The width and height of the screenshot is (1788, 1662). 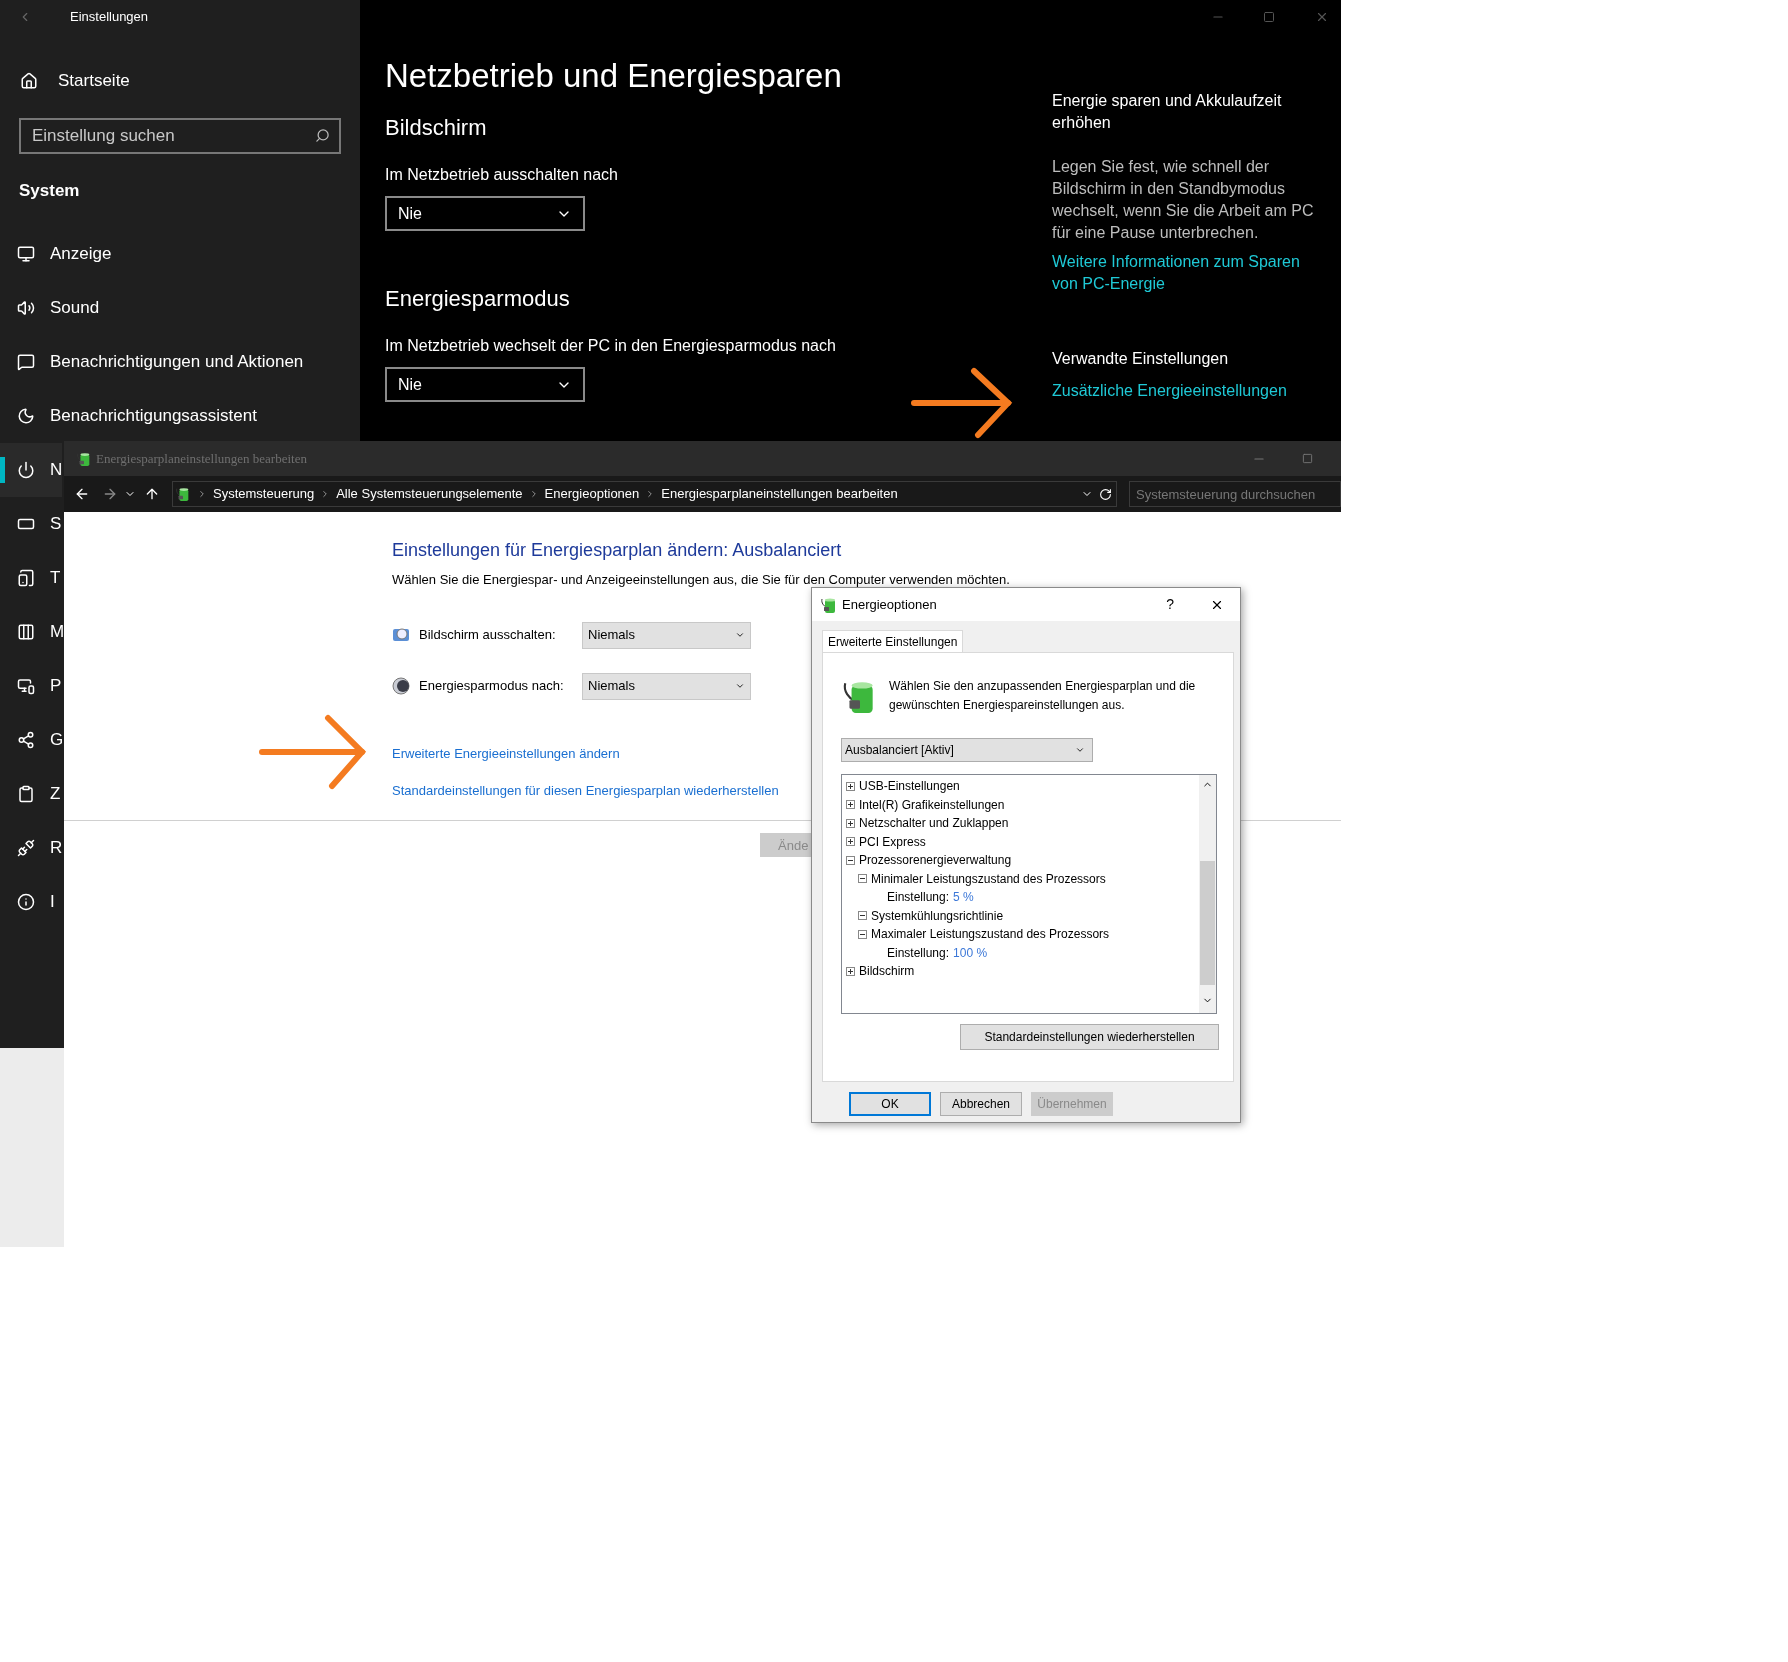 I want to click on section-heading: Energiesparmodus, so click(x=478, y=299).